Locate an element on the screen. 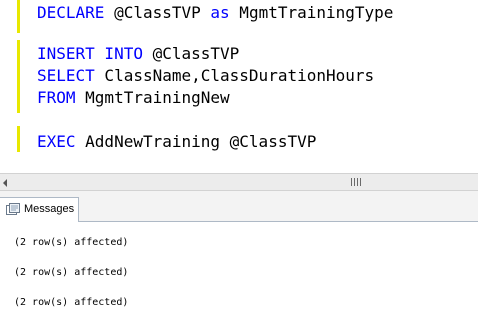 Image resolution: width=478 pixels, height=336 pixels. code-text: ClassName,ClassDurationHours is located at coordinates (234, 75).